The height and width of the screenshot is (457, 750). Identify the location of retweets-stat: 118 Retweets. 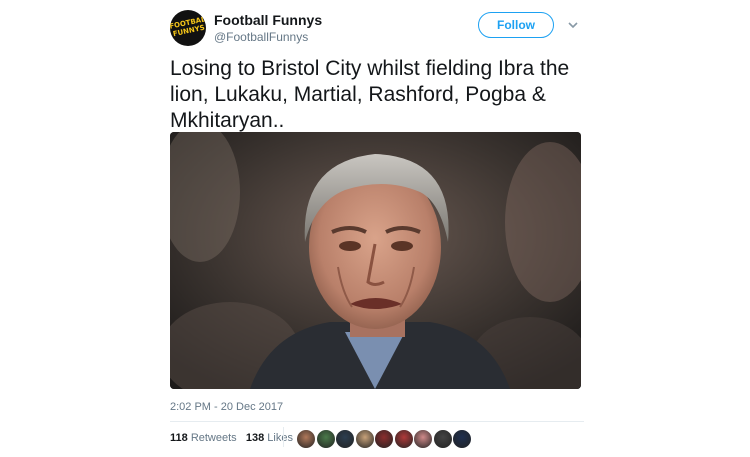
(203, 438).